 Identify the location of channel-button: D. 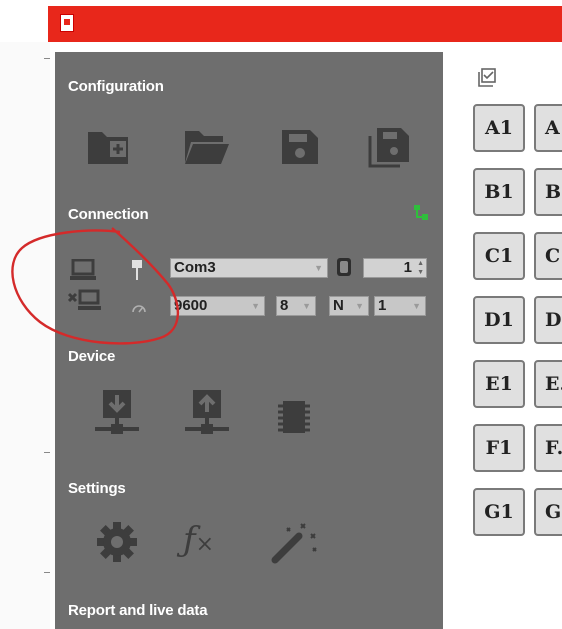
(548, 320).